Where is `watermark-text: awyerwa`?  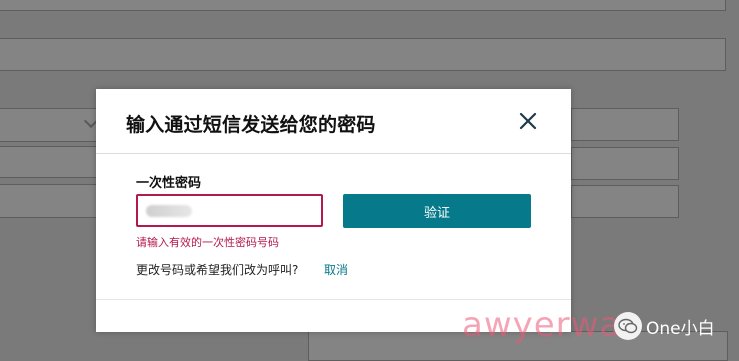
watermark-text: awyerwa is located at coordinates (542, 325).